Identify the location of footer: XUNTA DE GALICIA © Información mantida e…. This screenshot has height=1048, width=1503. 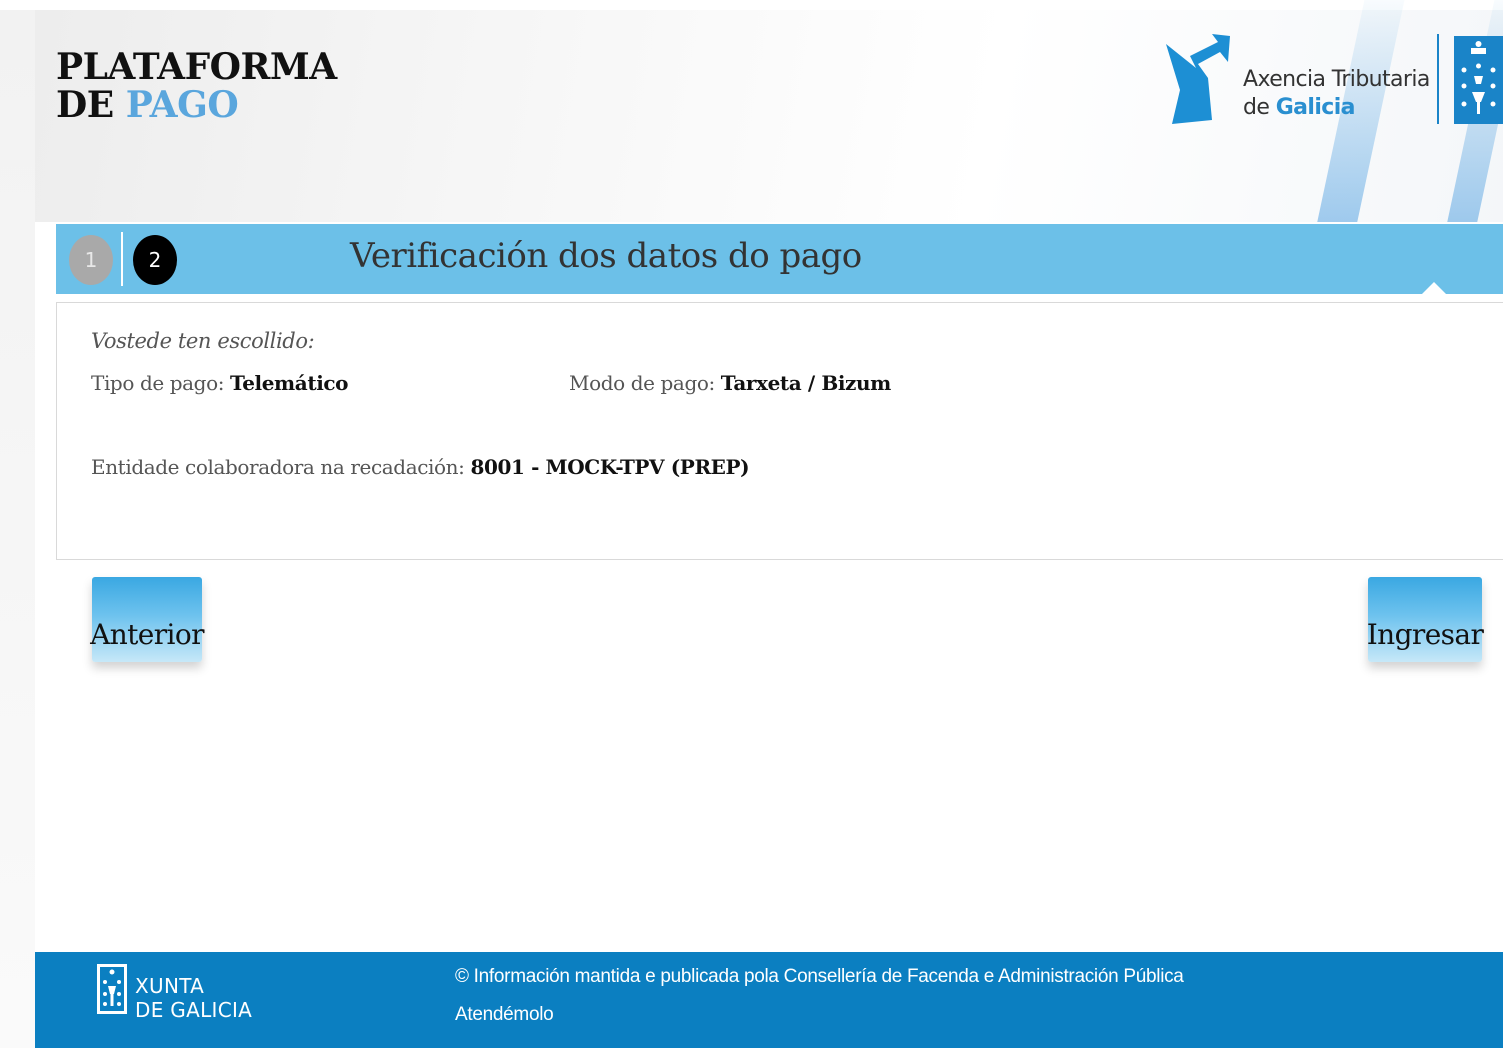
(769, 1000).